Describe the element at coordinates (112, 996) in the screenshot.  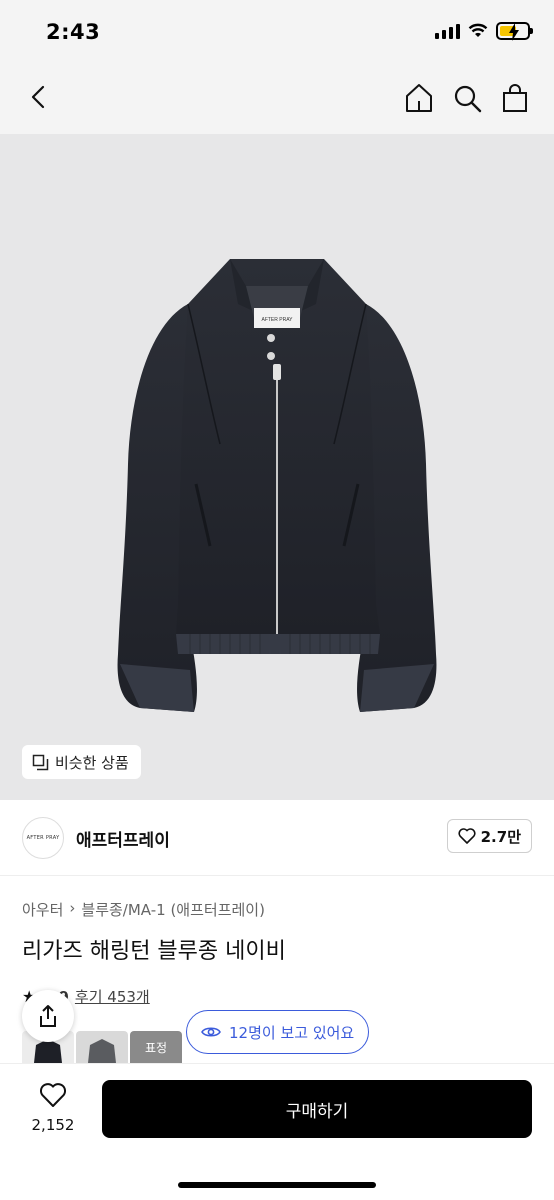
I see `review-count-link: 후기 453개` at that location.